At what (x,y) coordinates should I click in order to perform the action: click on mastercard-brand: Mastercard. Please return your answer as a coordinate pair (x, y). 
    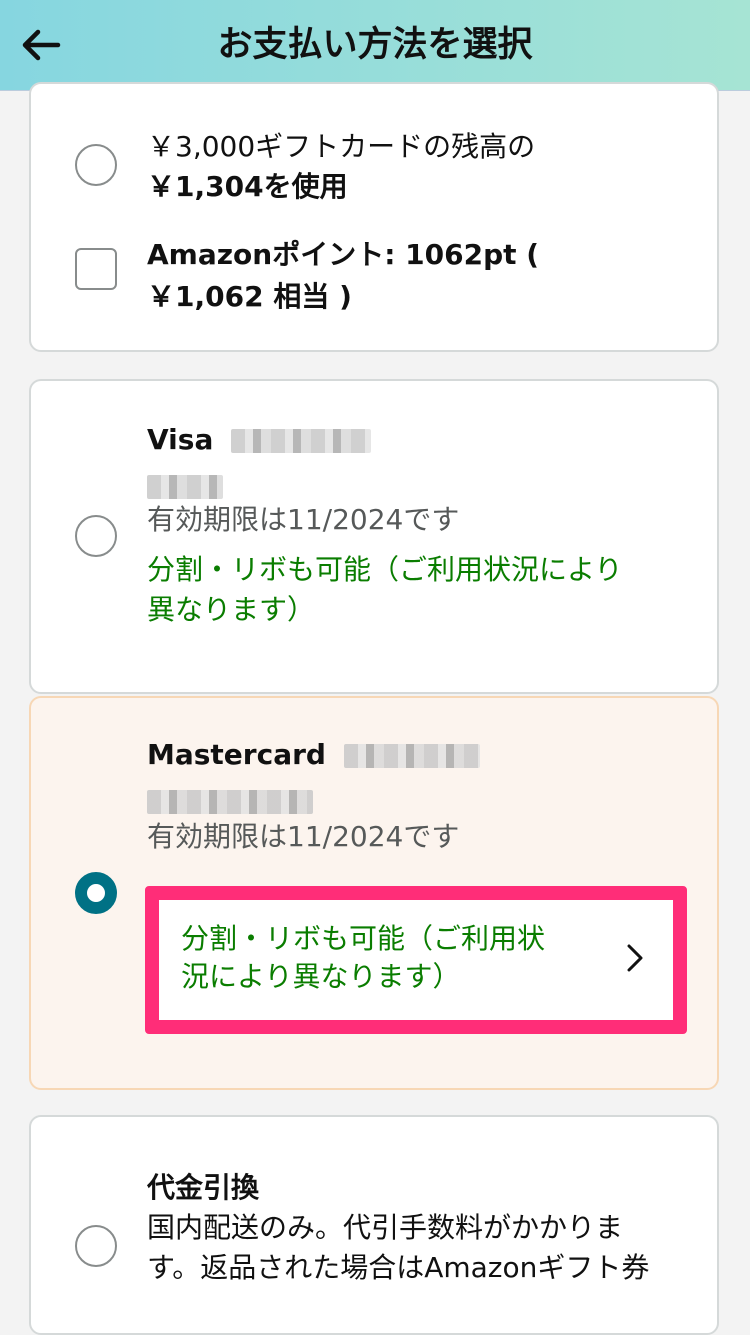
    Looking at the image, I should click on (313, 755).